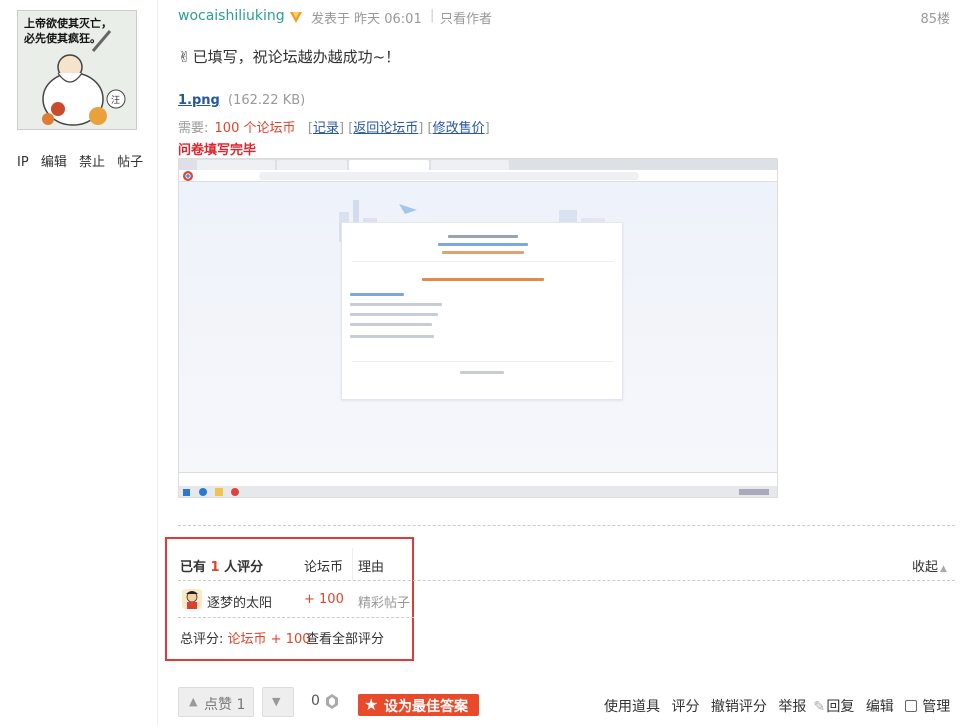  Describe the element at coordinates (366, 19) in the screenshot. I see `post-time: 发表于 昨天 06:01` at that location.